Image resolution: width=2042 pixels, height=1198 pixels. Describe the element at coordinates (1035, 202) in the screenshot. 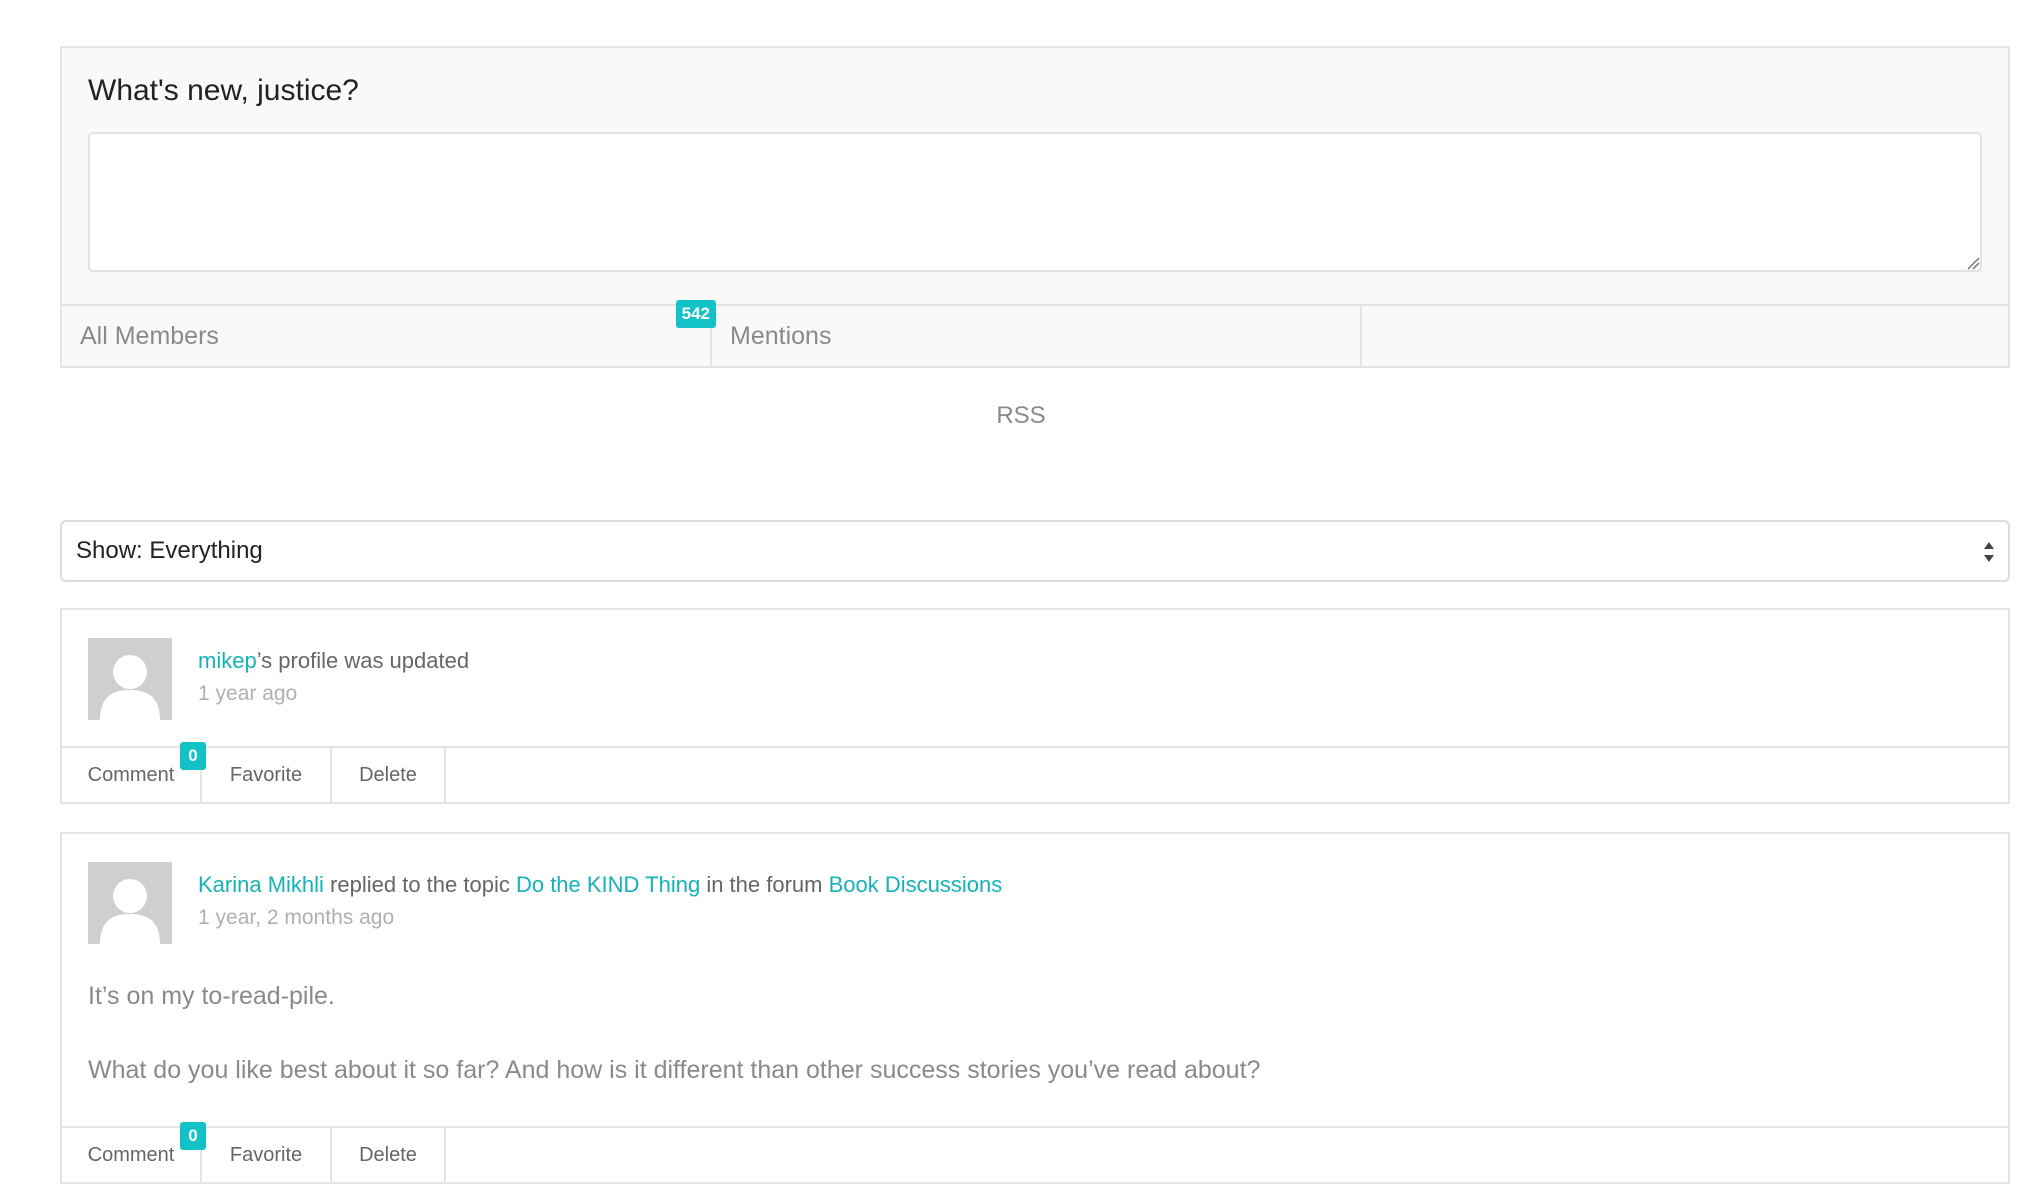

I see `whats-new-textarea` at that location.